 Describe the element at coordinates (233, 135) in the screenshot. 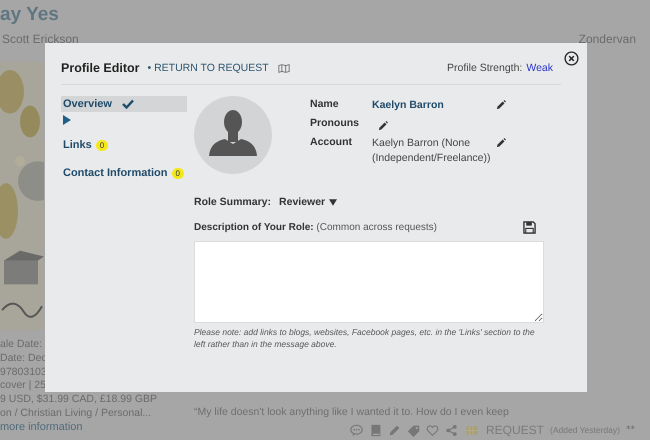

I see `avatar-icon` at that location.